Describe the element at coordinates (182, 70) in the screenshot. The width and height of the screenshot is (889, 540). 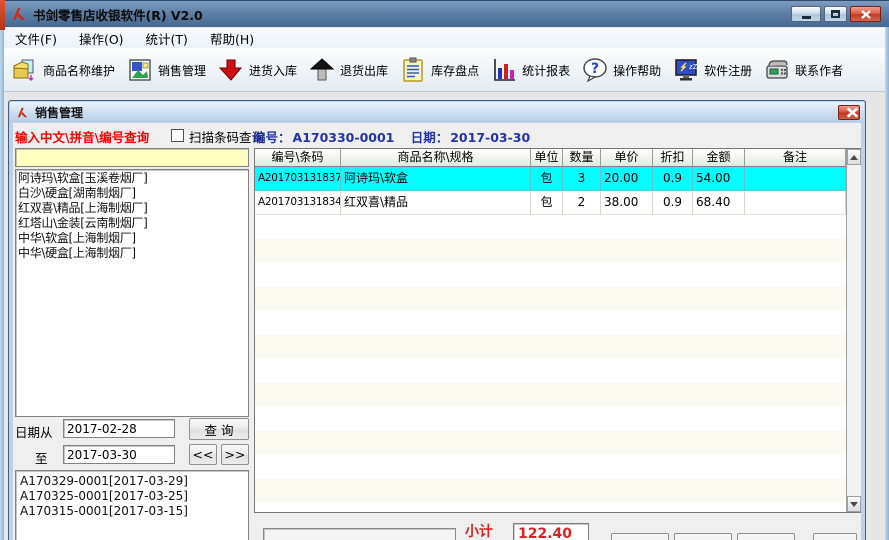
I see `toolbar-label: 销售管理` at that location.